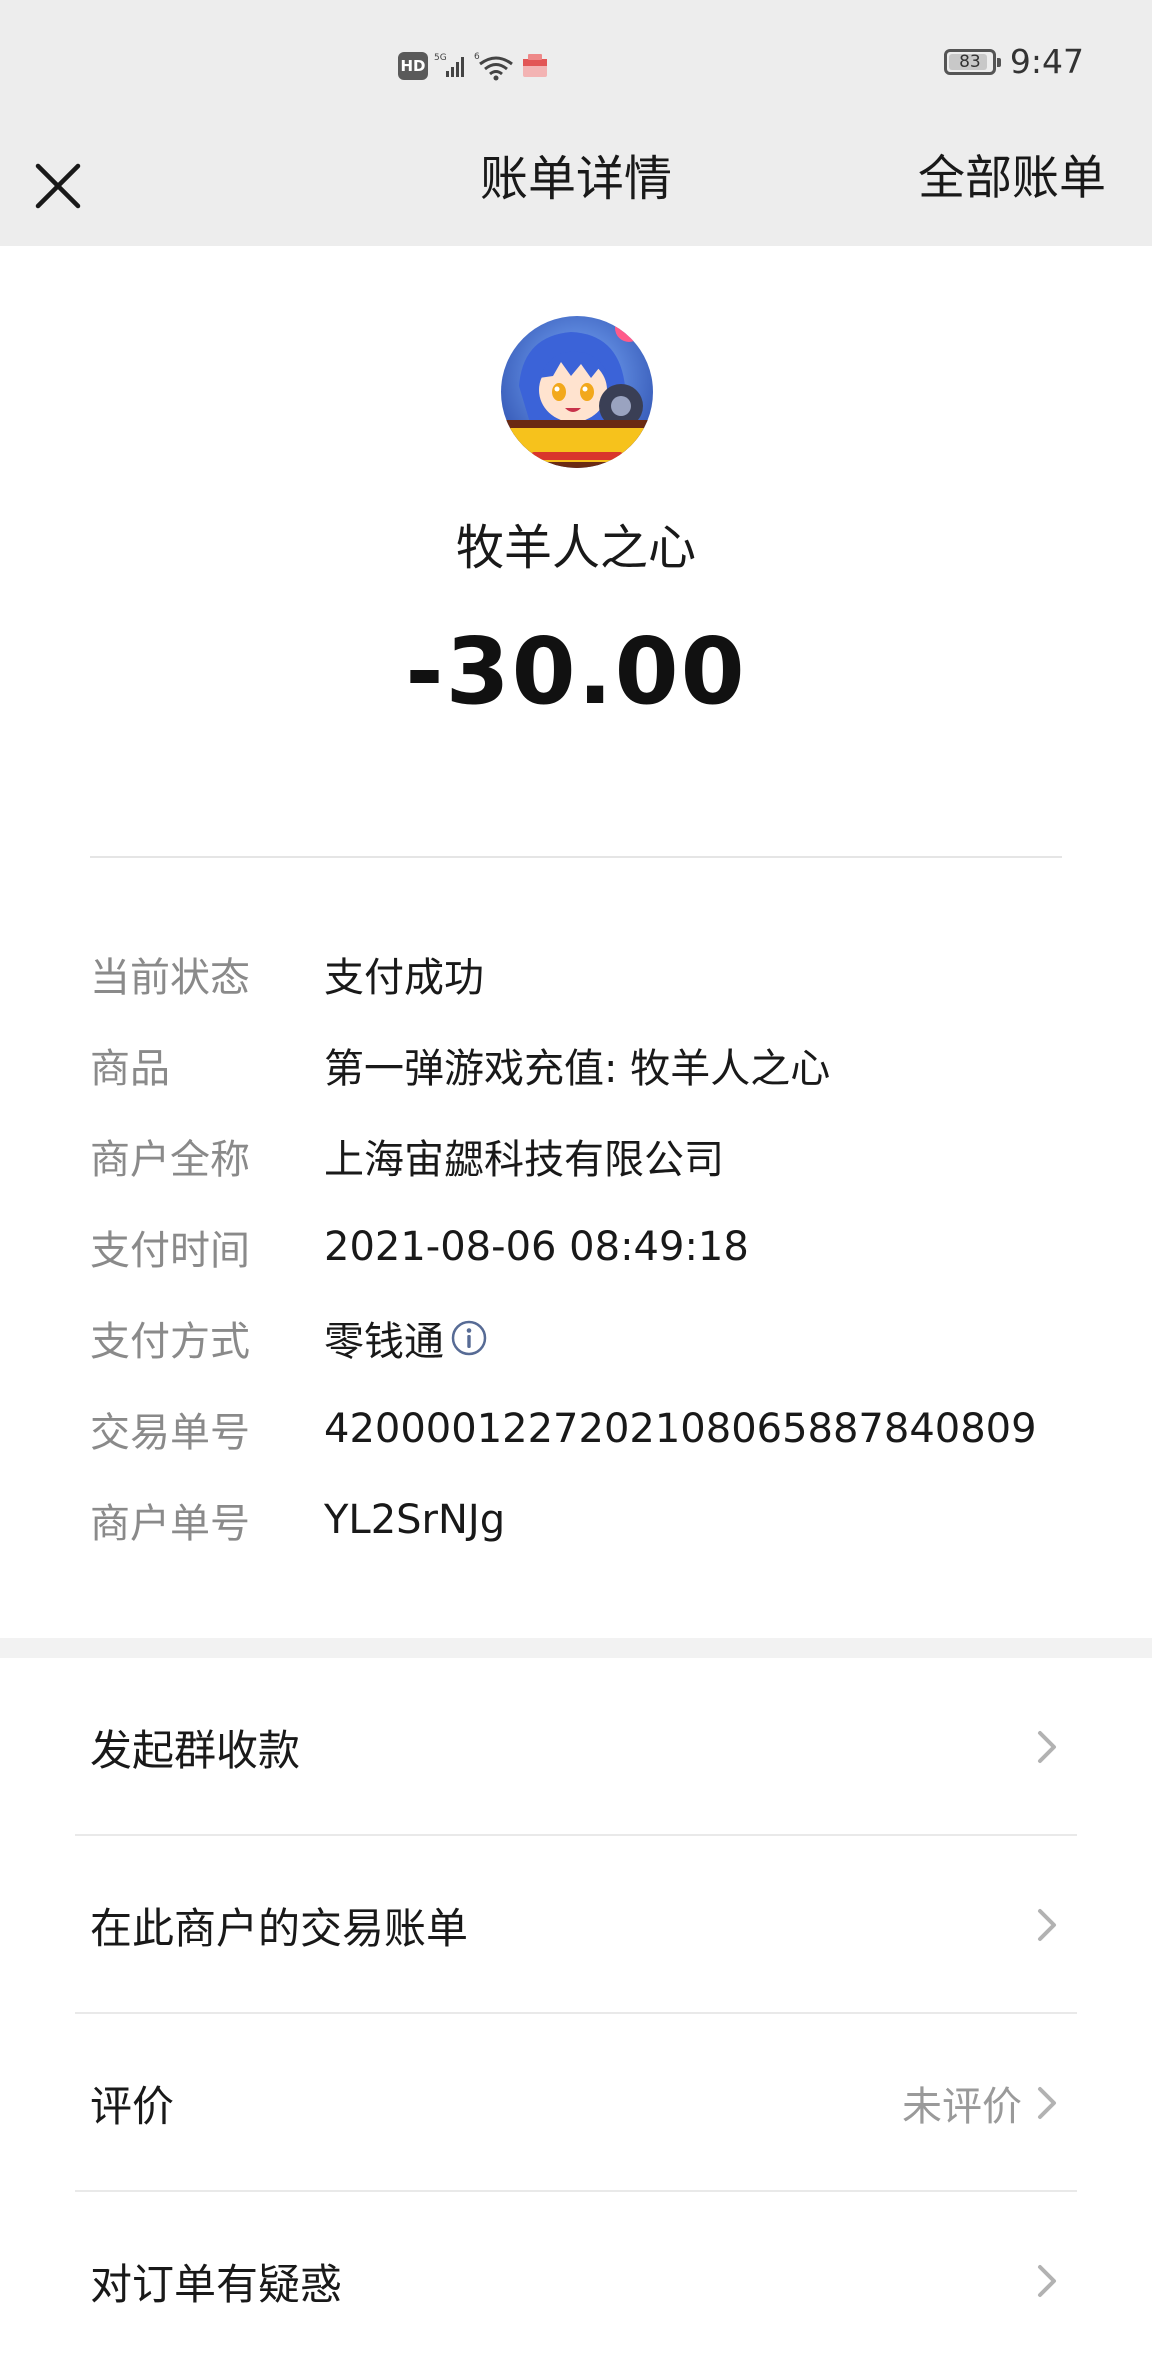 This screenshot has height=2376, width=1152. Describe the element at coordinates (576, 2103) in the screenshot. I see `review-button: 评价 未评价` at that location.